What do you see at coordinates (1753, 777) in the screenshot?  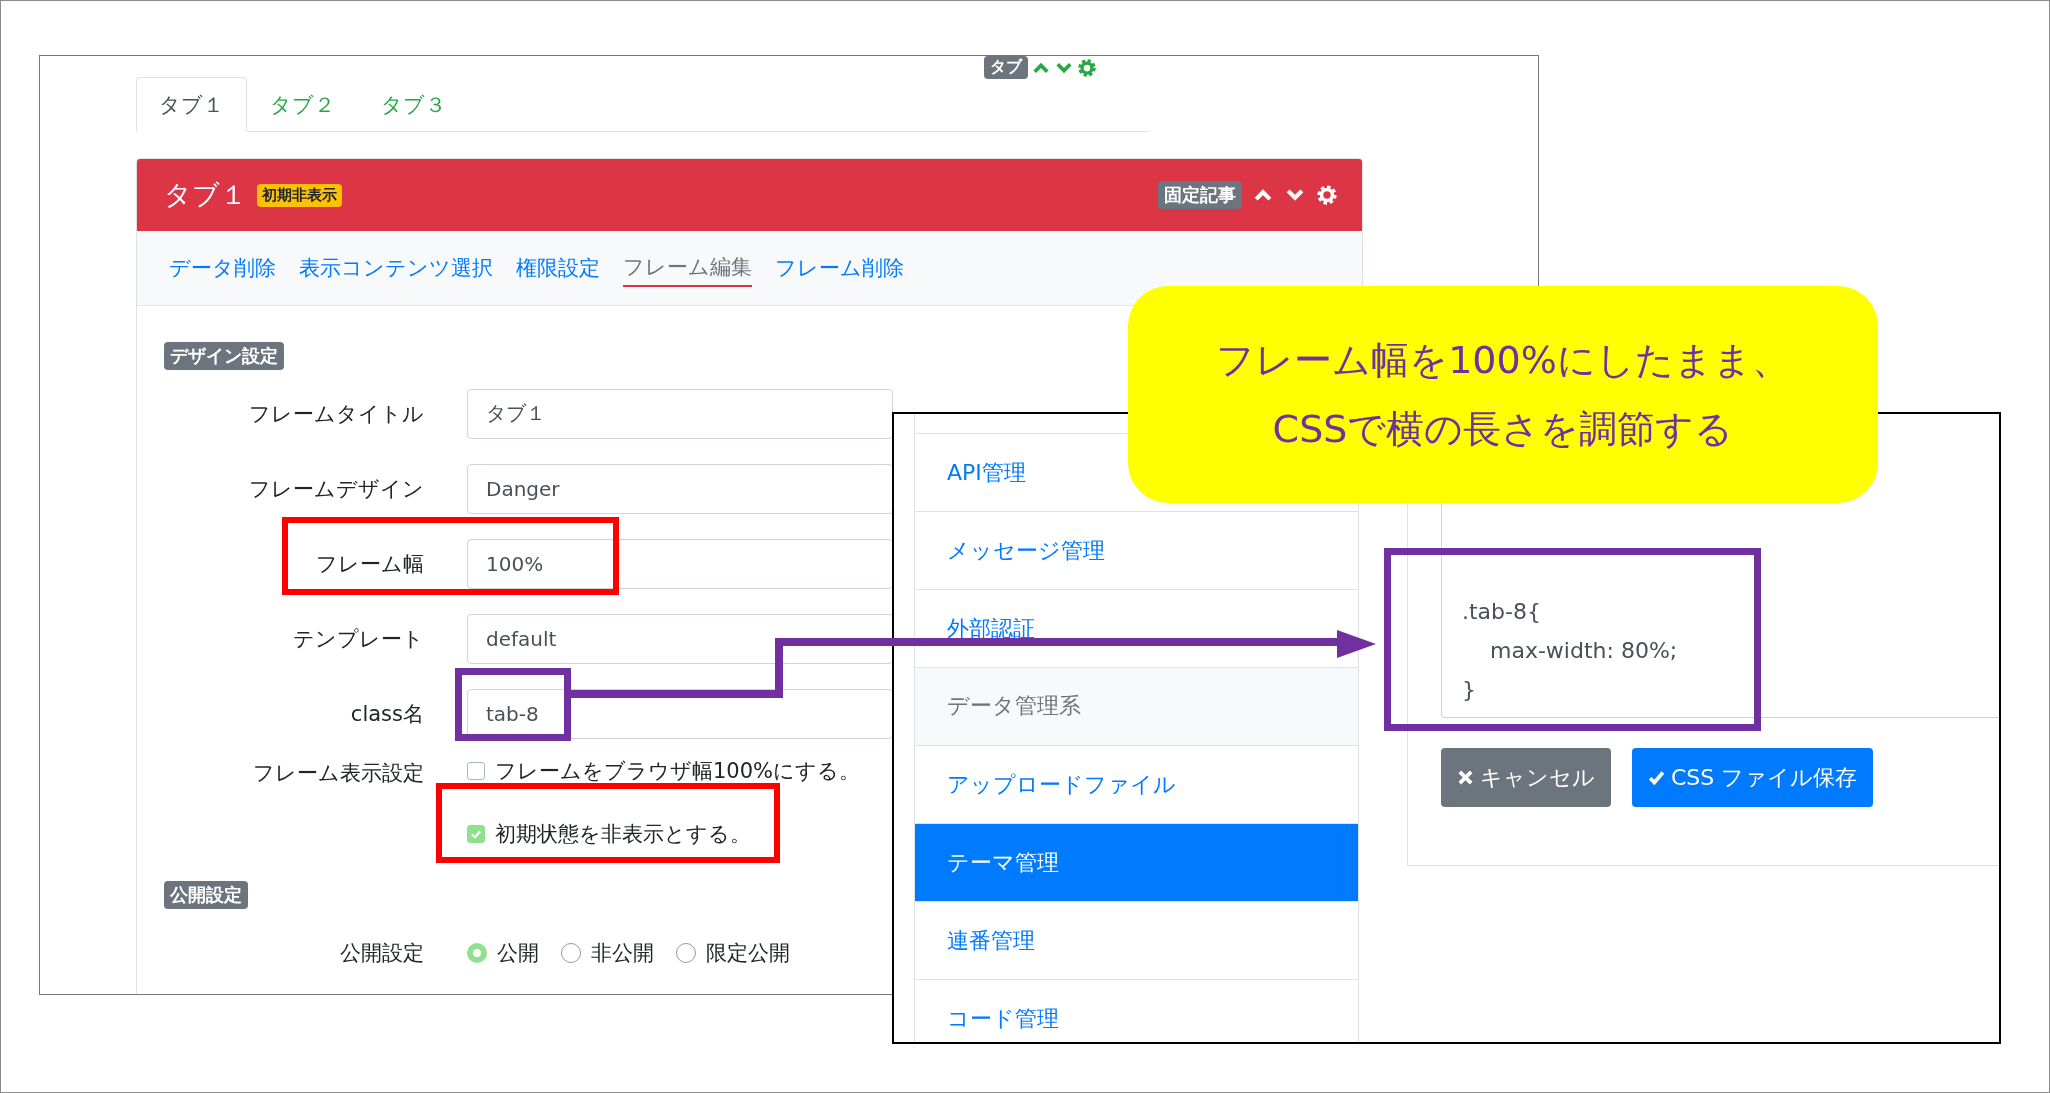 I see `save-button: CSS ファイル保存` at bounding box center [1753, 777].